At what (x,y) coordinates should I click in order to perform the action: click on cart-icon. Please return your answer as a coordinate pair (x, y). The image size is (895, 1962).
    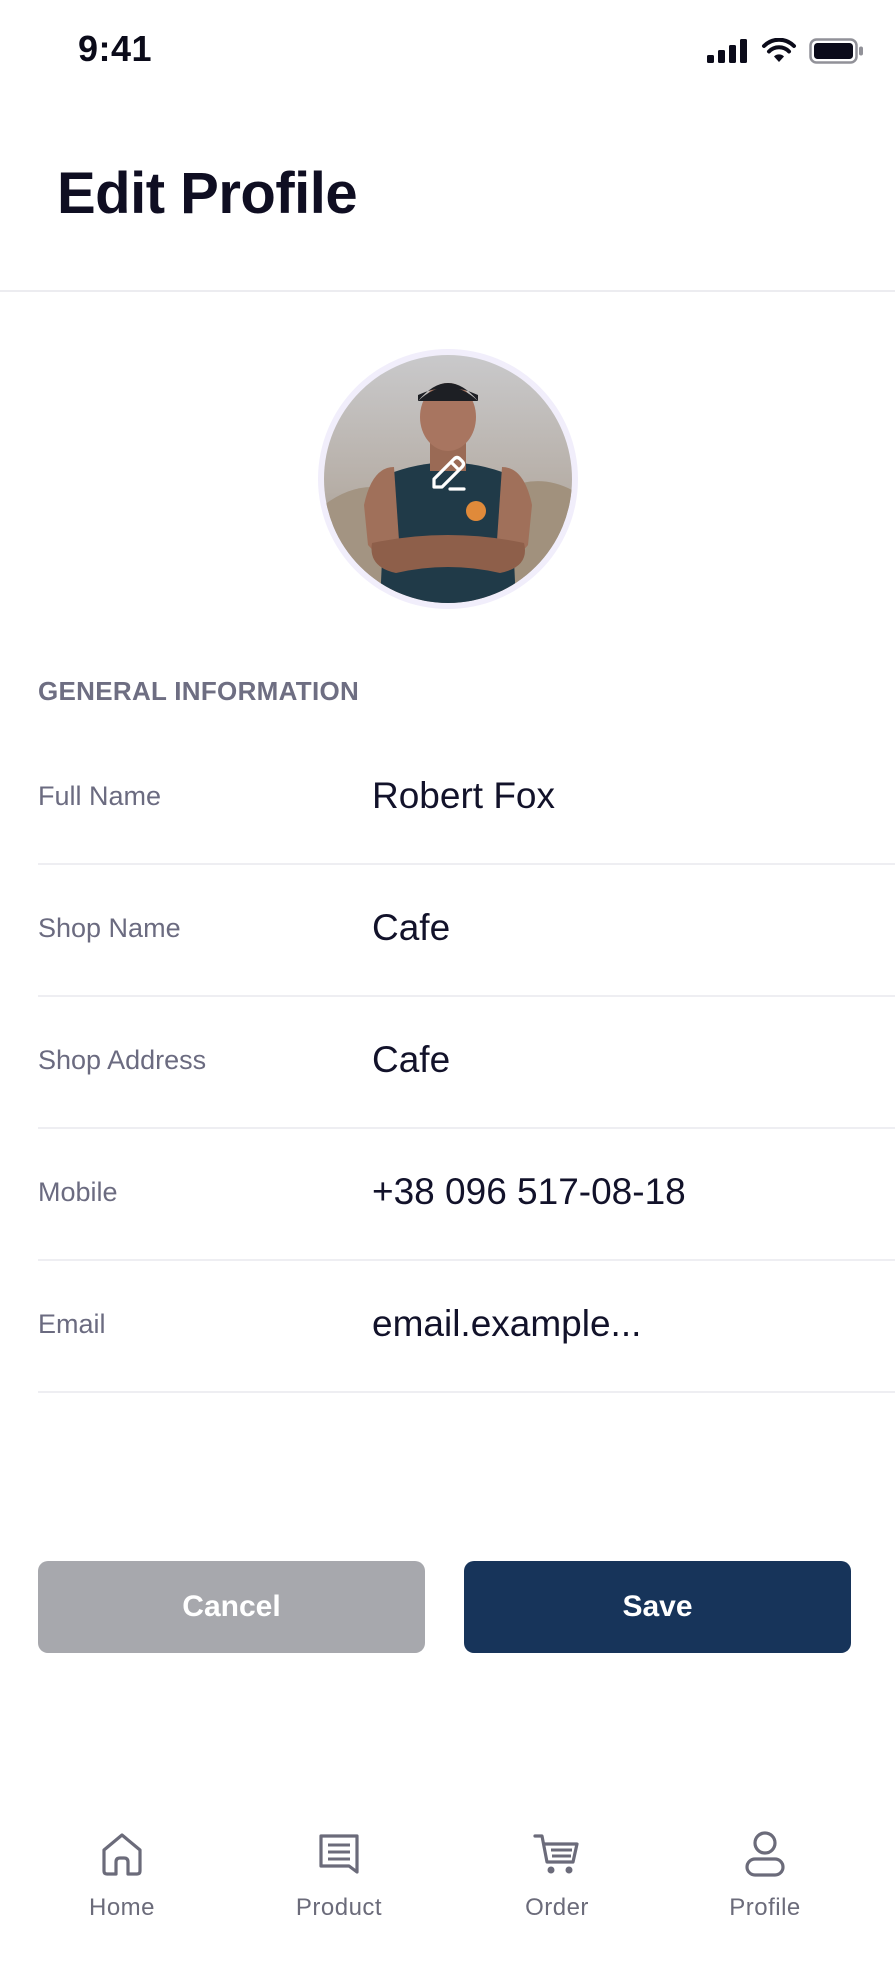
    Looking at the image, I should click on (556, 1854).